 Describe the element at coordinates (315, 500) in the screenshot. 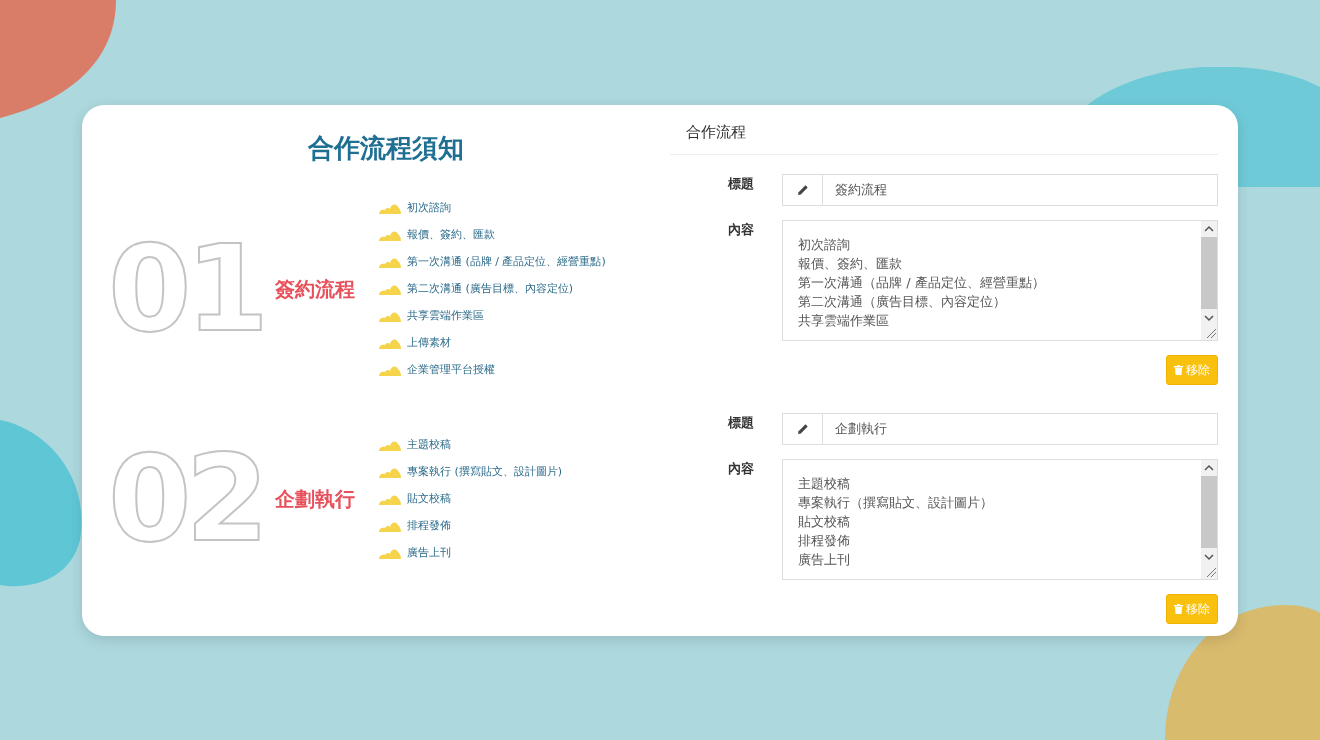

I see `section-heading: 企劃執行` at that location.